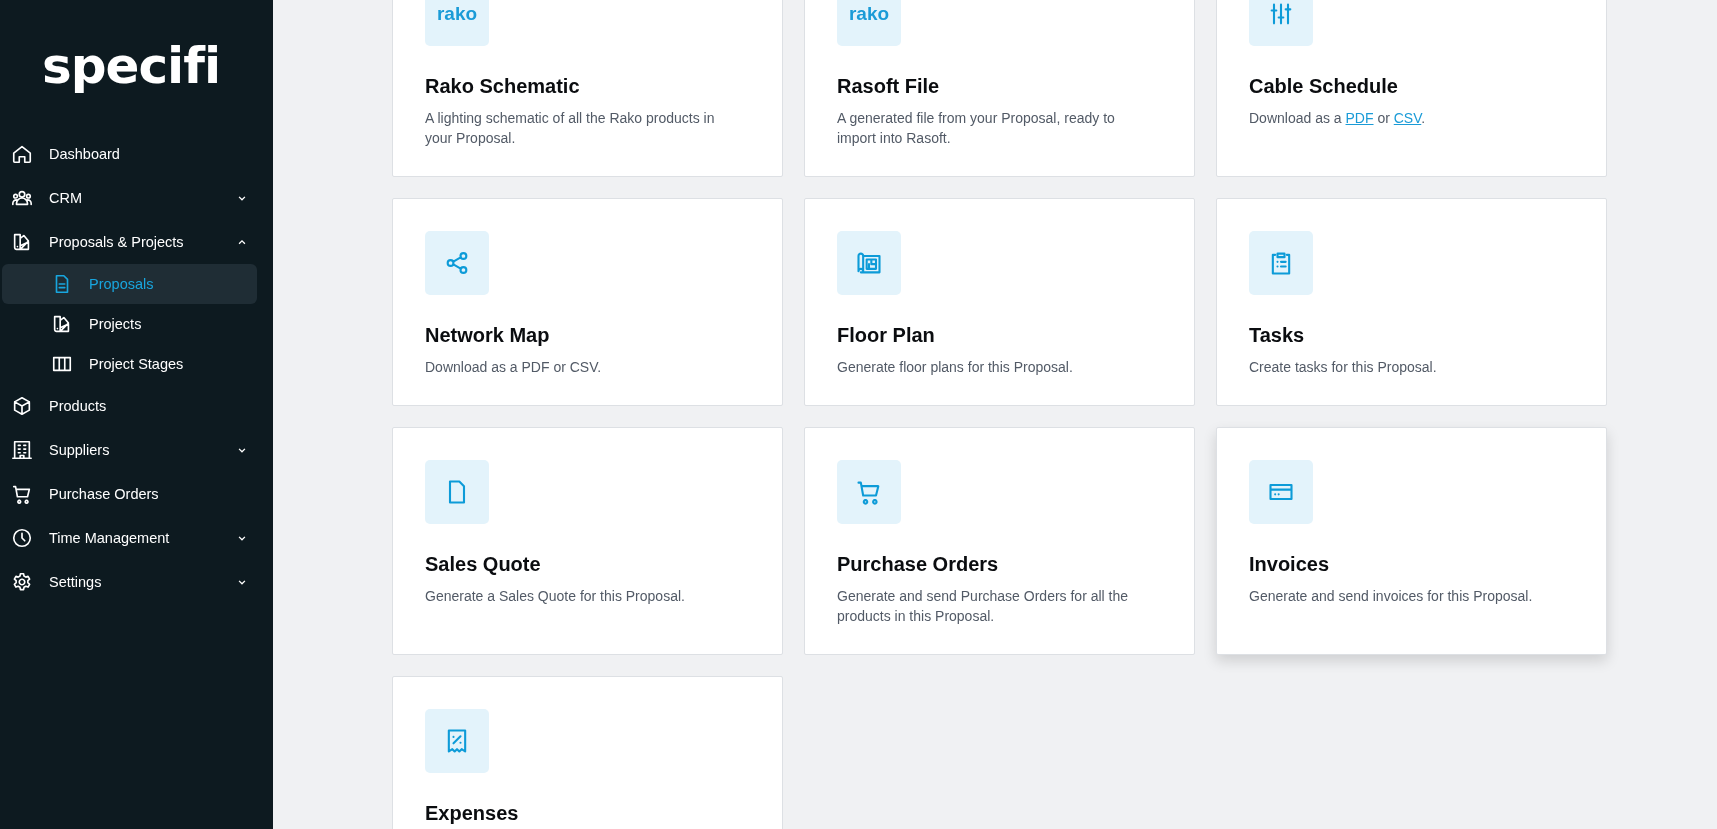  I want to click on option-card: Floor Plan Generate floor plans for this Proposal., so click(999, 302).